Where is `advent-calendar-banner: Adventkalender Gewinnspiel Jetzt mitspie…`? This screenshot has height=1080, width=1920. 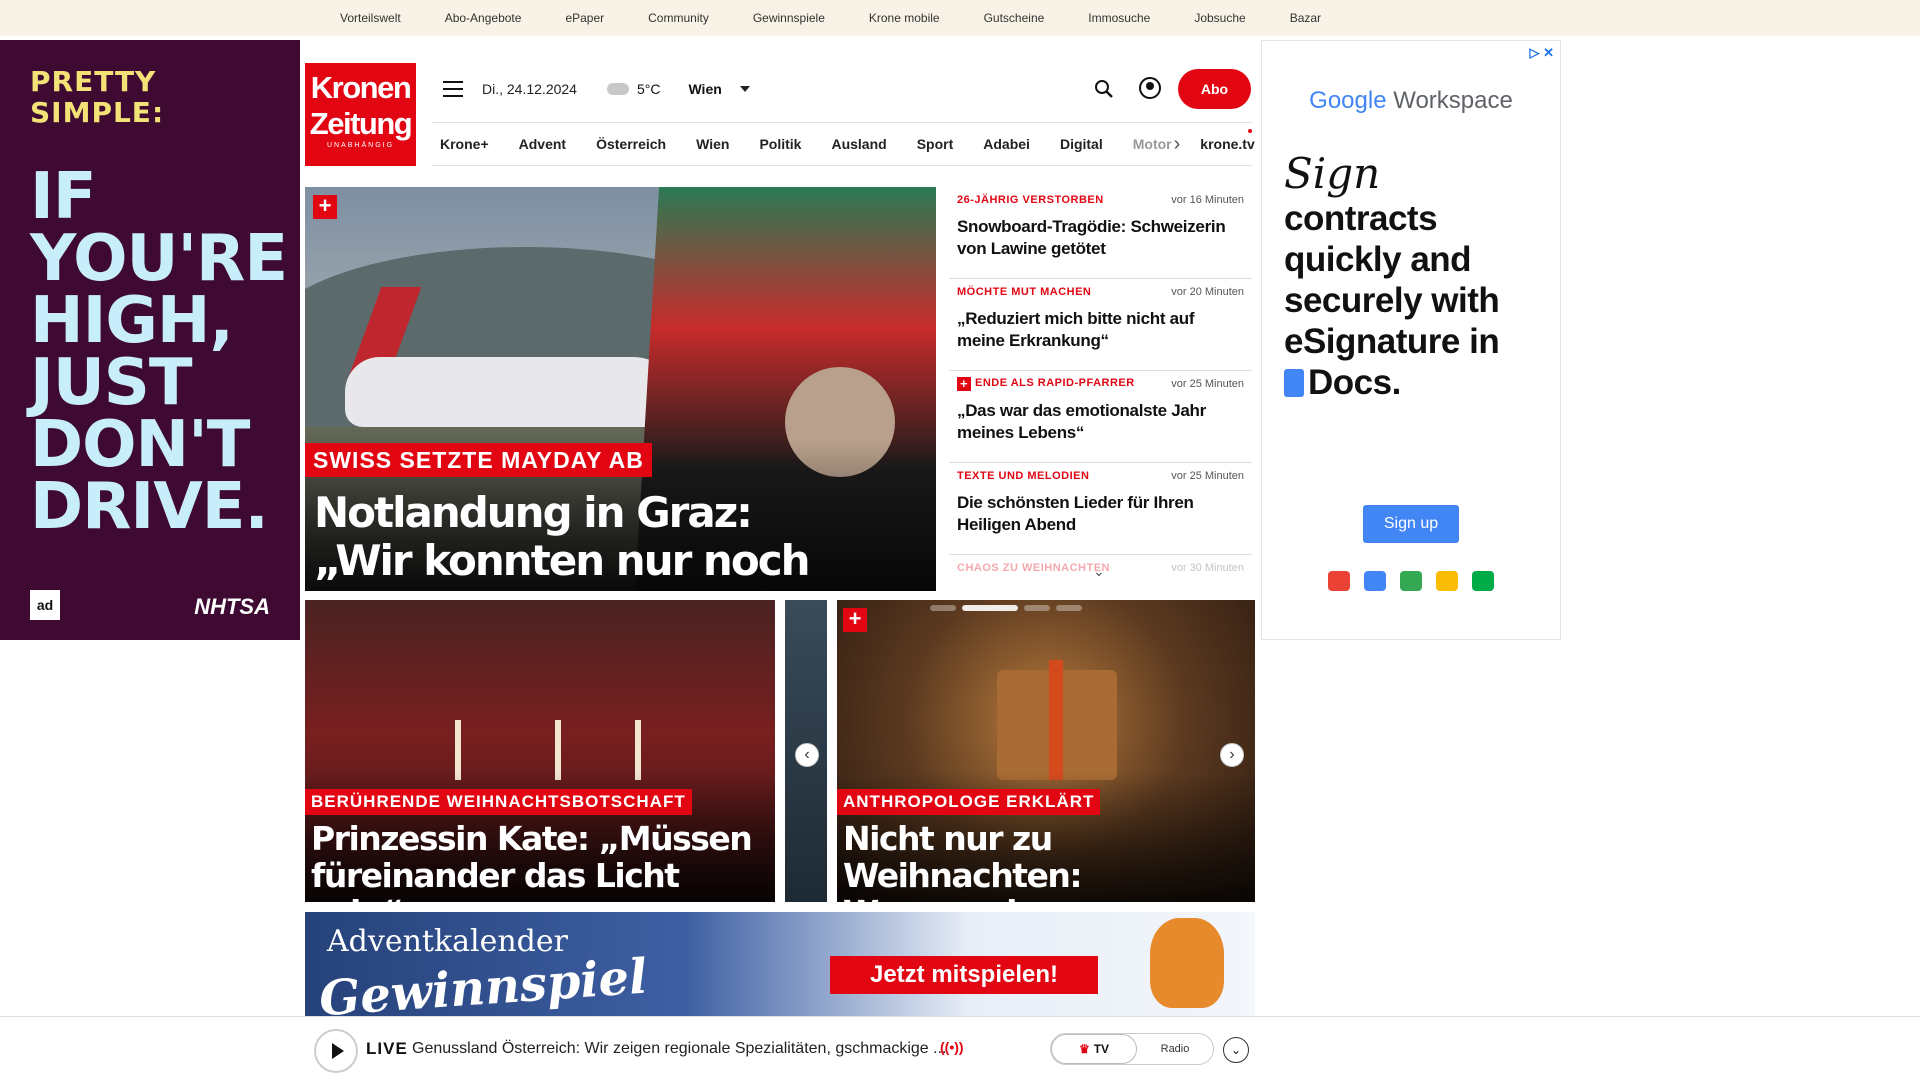 advent-calendar-banner: Adventkalender Gewinnspiel Jetzt mitspie… is located at coordinates (780, 964).